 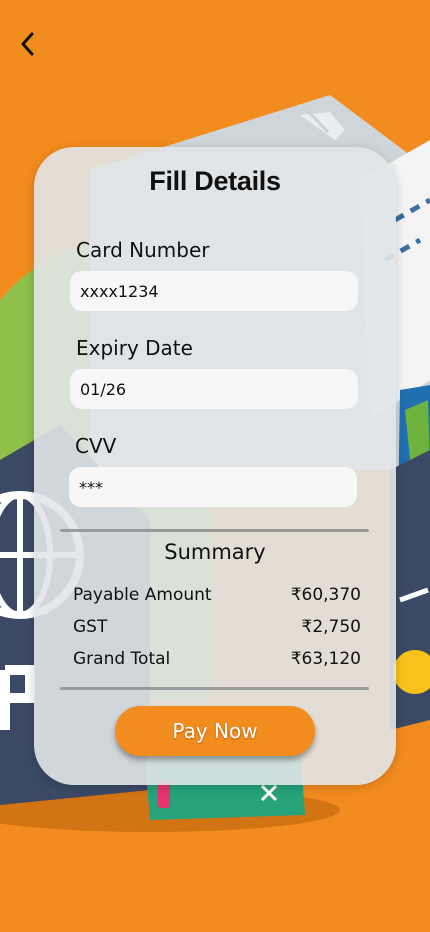 I want to click on summary-title: Summary, so click(x=215, y=552).